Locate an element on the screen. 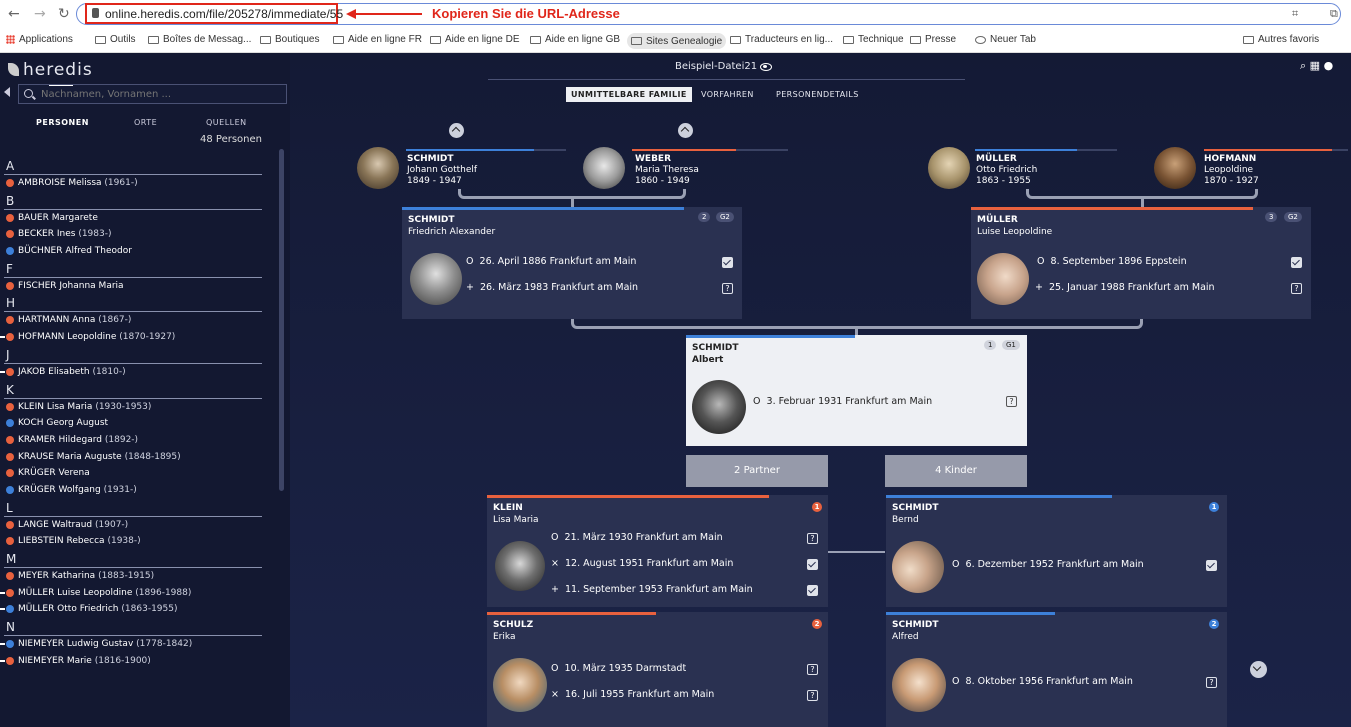 Image resolution: width=1351 pixels, height=727 pixels. scrollbar is located at coordinates (281, 320).